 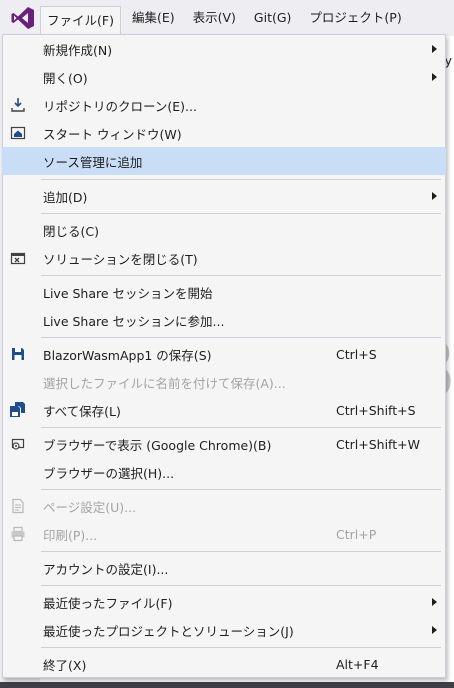 What do you see at coordinates (224, 664) in the screenshot?
I see `menu-item-exit: 終了(X) Alt+F4` at bounding box center [224, 664].